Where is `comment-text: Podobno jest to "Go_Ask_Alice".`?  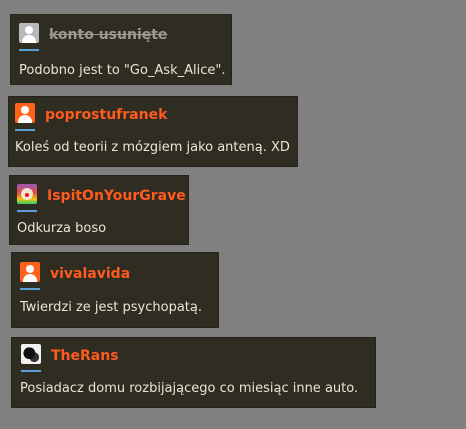
comment-text: Podobno jest to "Go_Ask_Alice". is located at coordinates (122, 70).